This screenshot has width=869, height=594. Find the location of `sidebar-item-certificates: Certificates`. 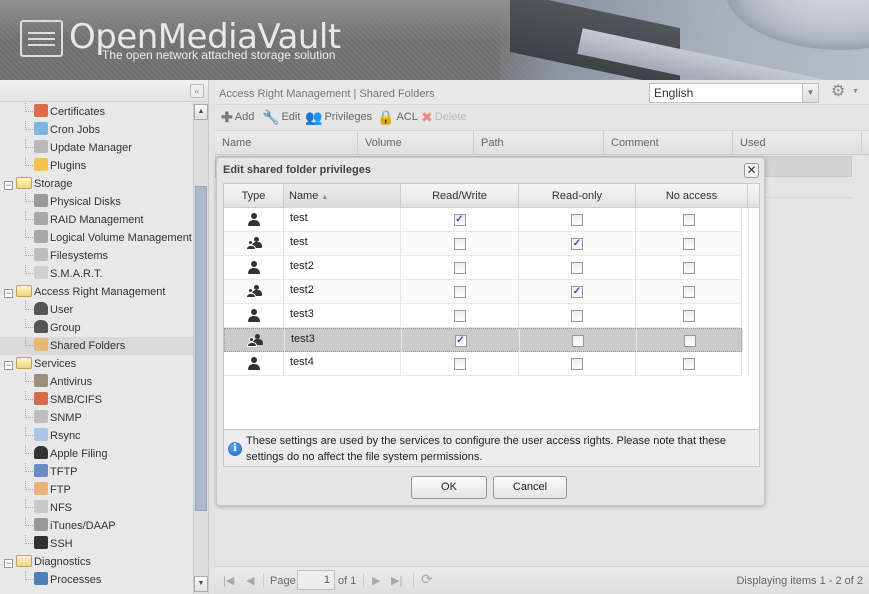

sidebar-item-certificates: Certificates is located at coordinates (96, 112).